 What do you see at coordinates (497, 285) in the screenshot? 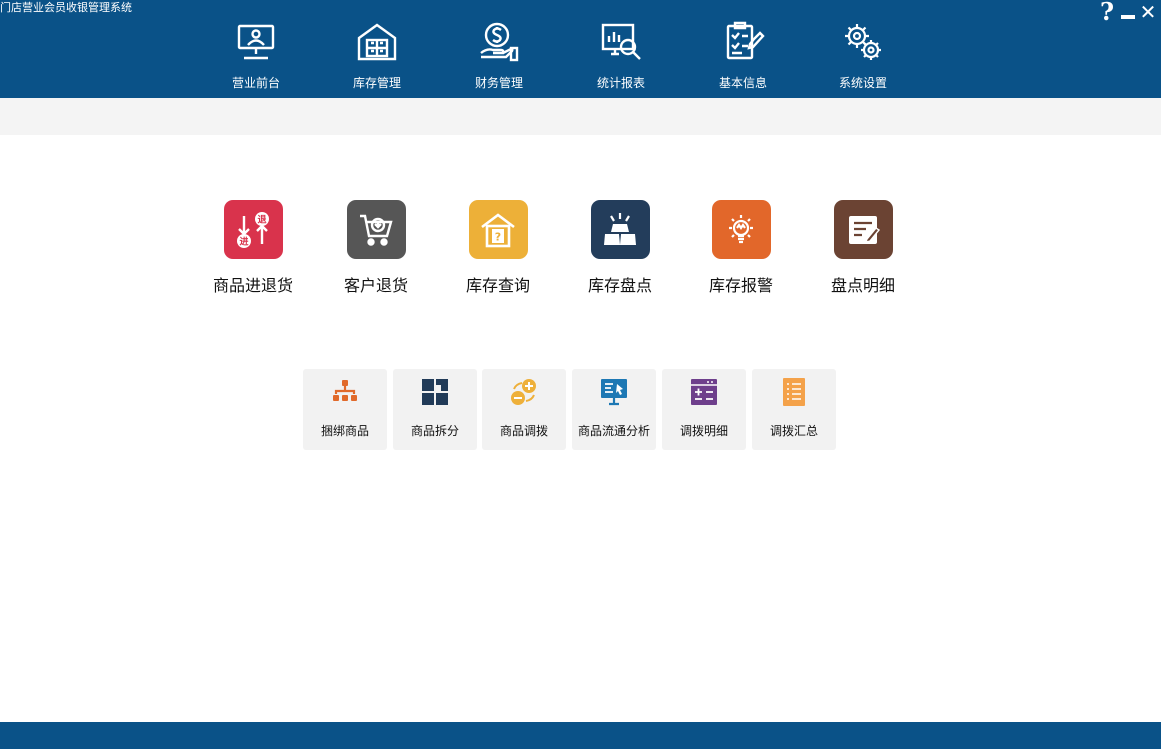
I see `tile-label: 库存查询` at bounding box center [497, 285].